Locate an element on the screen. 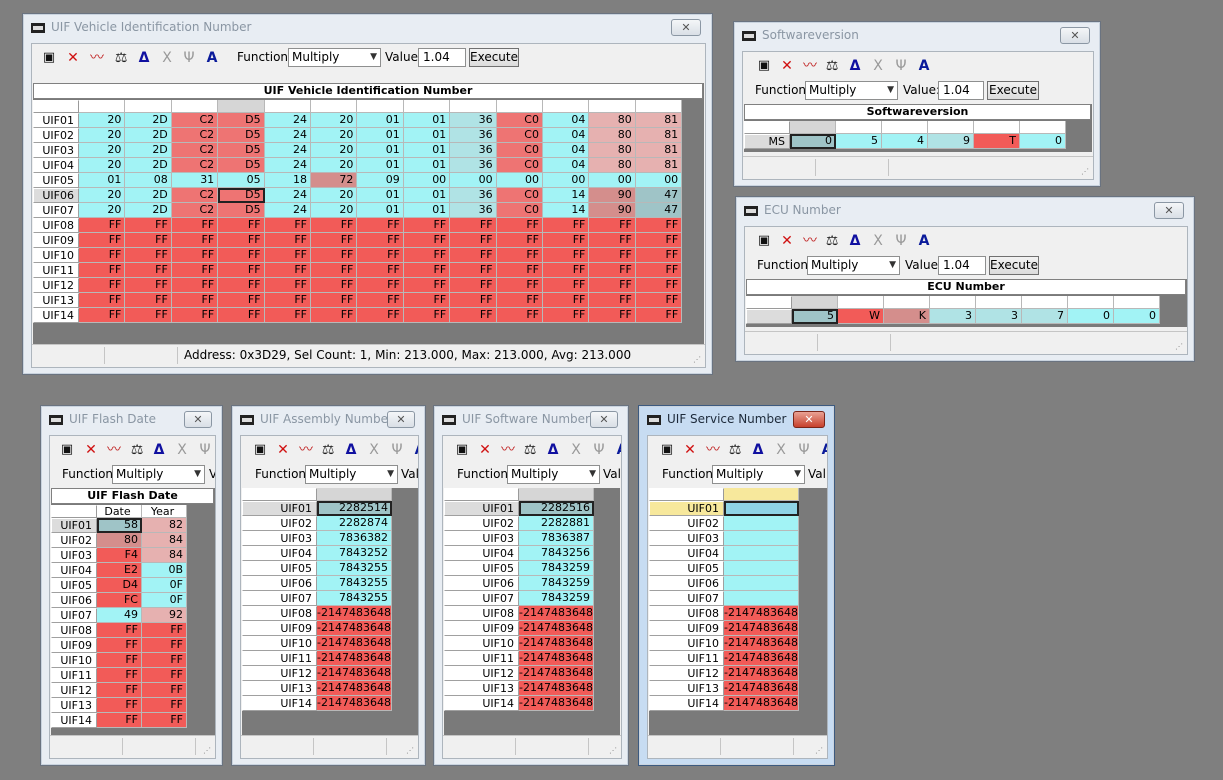  table-cell: C2 is located at coordinates (195, 210).